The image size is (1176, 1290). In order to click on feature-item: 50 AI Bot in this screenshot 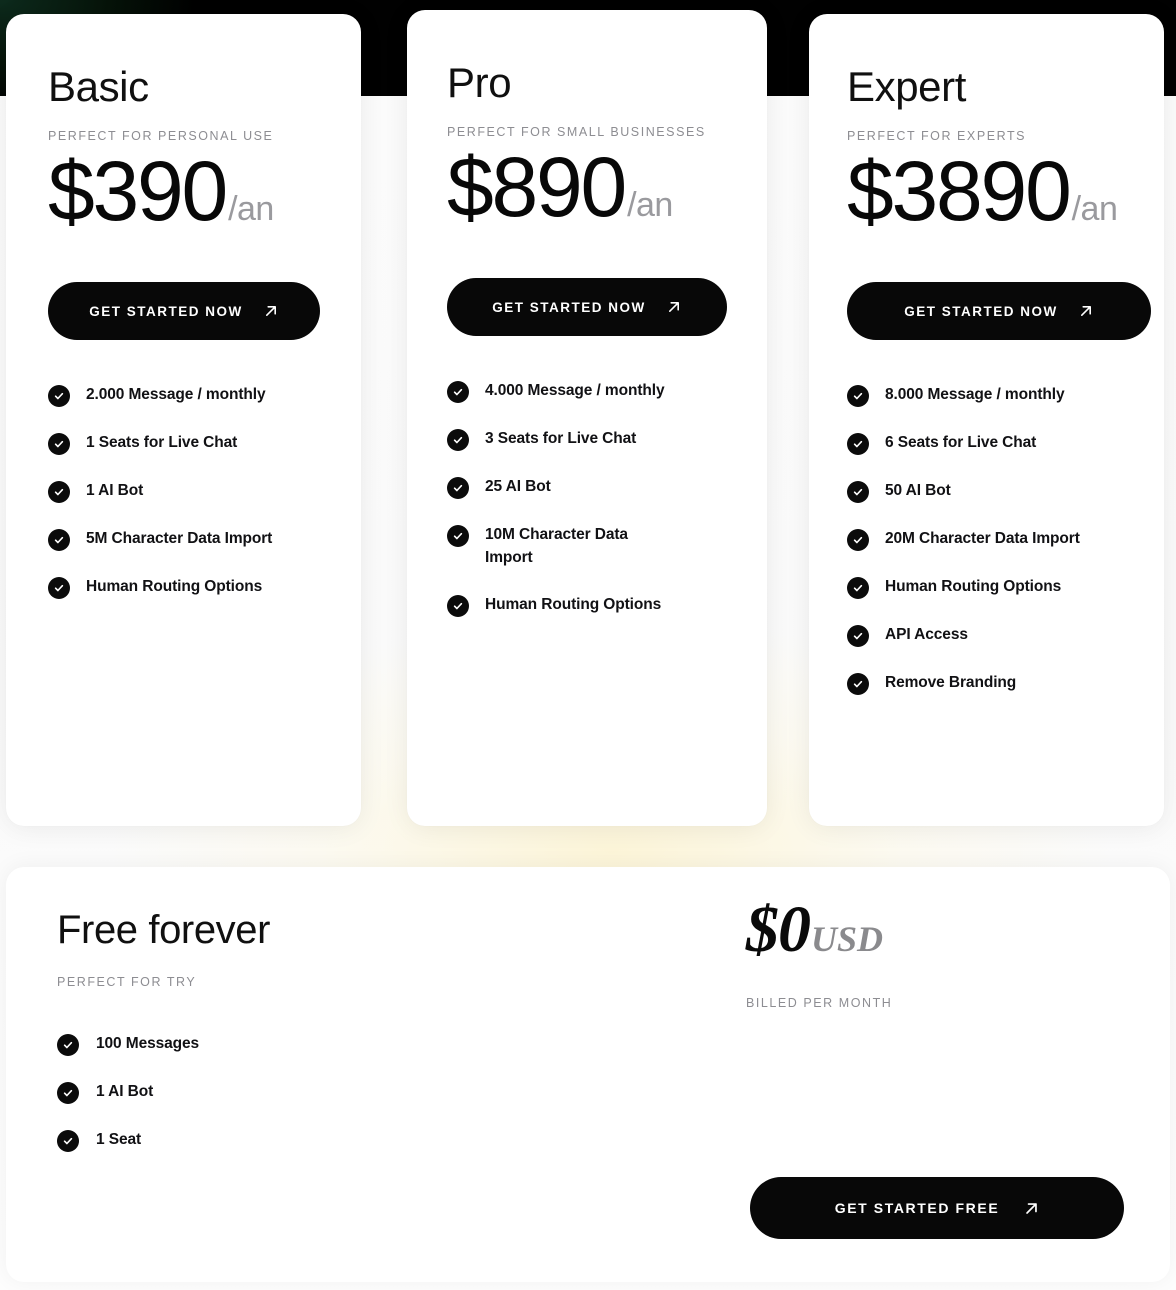, I will do `click(984, 492)`.